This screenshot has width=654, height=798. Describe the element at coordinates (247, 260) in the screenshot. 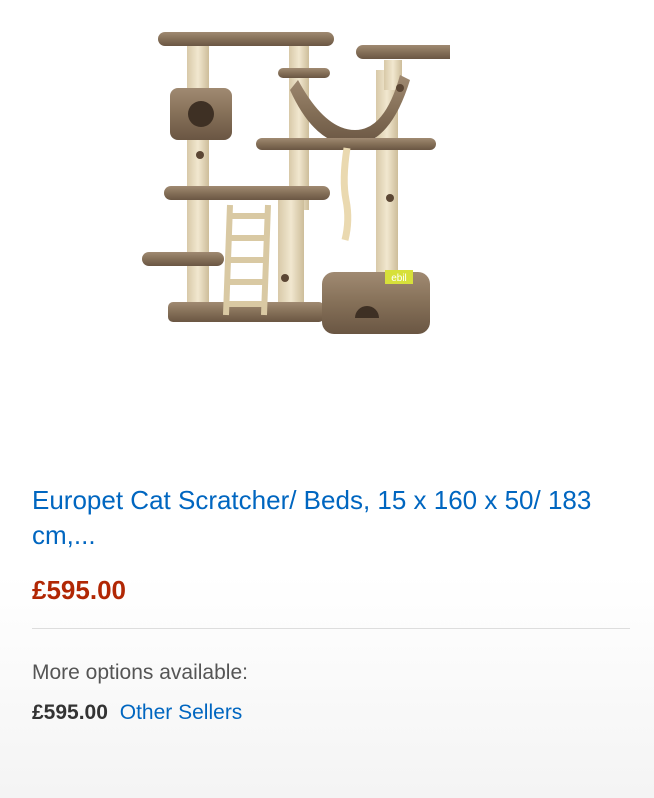

I see `ladder` at that location.